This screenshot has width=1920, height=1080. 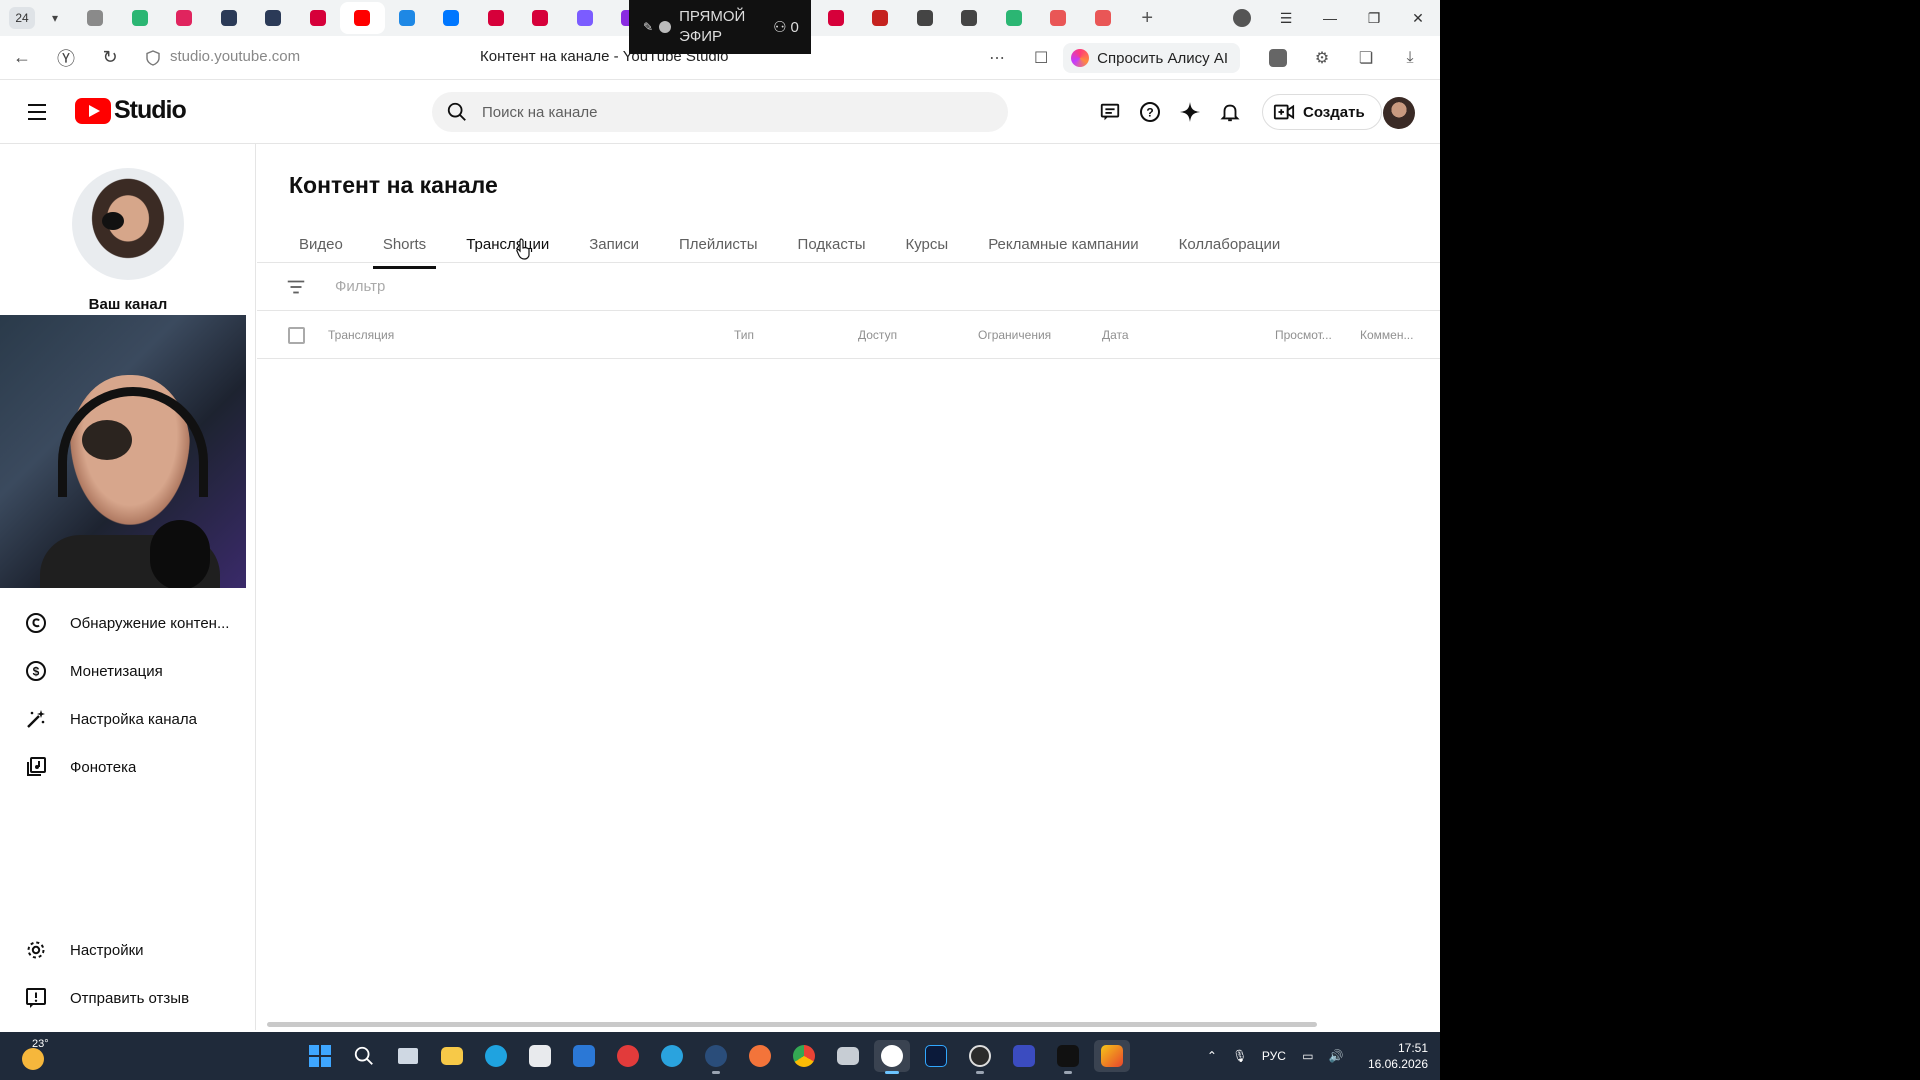 What do you see at coordinates (1278, 58) in the screenshot?
I see `camera-extension-icon` at bounding box center [1278, 58].